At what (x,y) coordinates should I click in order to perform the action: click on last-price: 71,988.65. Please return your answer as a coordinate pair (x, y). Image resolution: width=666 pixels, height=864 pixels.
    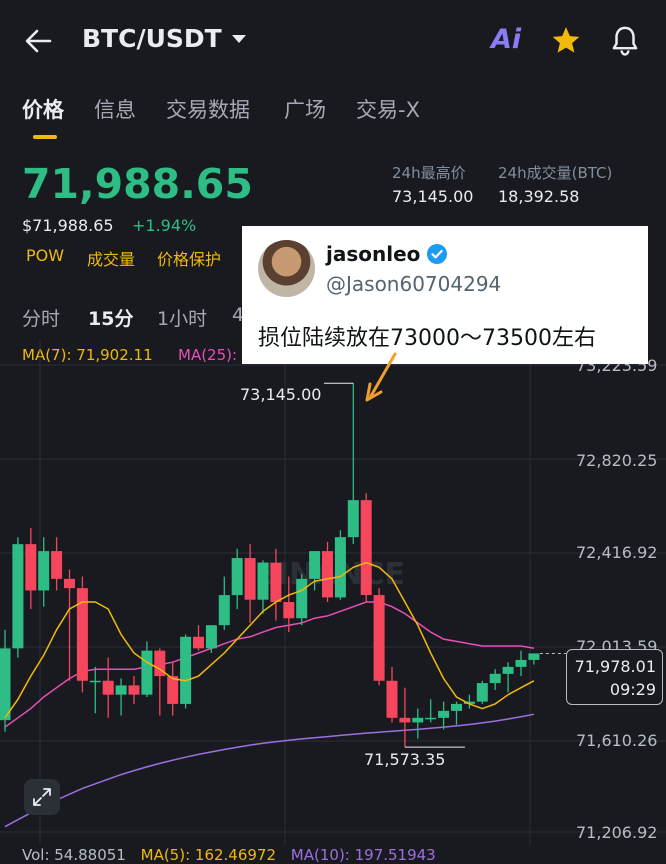
    Looking at the image, I should click on (137, 184).